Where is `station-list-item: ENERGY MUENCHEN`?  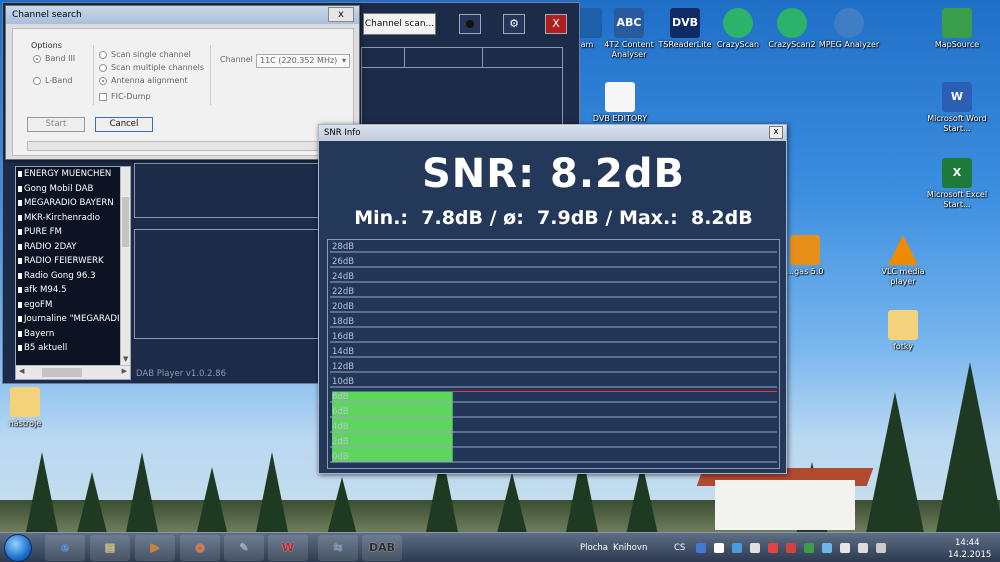
station-list-item: ENERGY MUENCHEN is located at coordinates (68, 174).